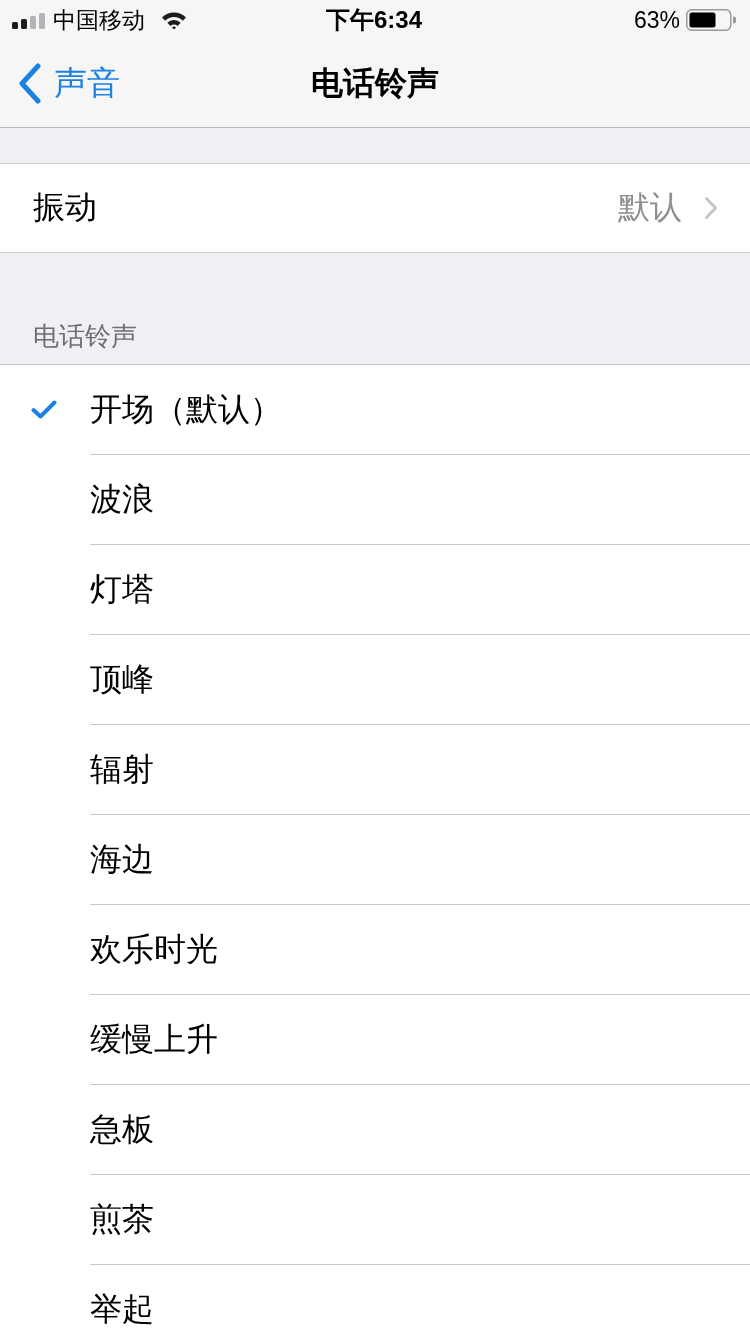 The width and height of the screenshot is (750, 1334). I want to click on chevron-right-icon, so click(711, 208).